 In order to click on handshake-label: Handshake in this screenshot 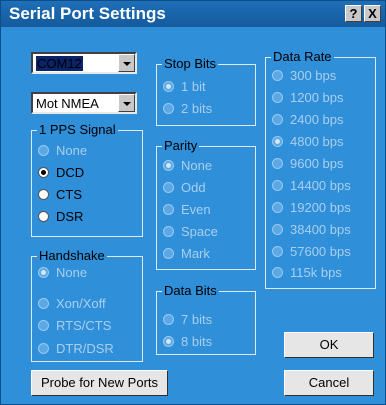, I will do `click(72, 256)`.